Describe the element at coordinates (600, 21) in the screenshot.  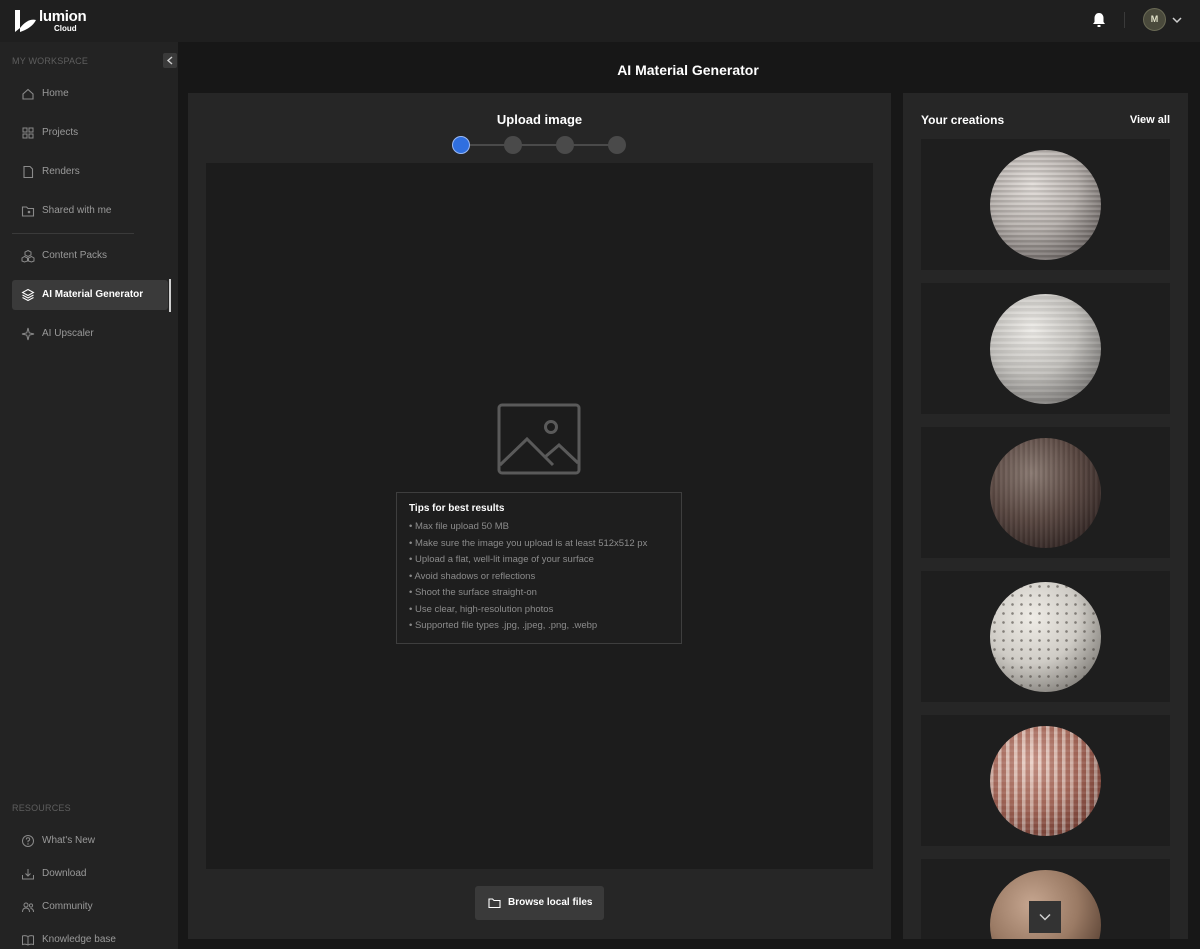
I see `top-bar: lumion Cloud M` at that location.